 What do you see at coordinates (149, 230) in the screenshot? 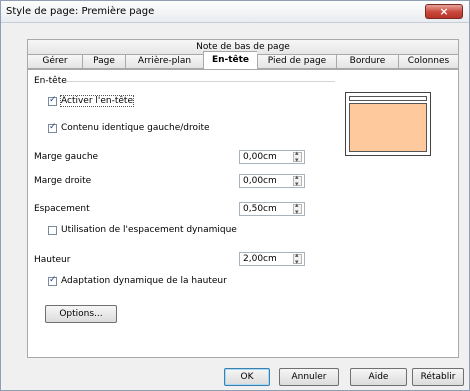
I see `dynamic-spacing-label: Utilisation de l'espacement dynamique` at bounding box center [149, 230].